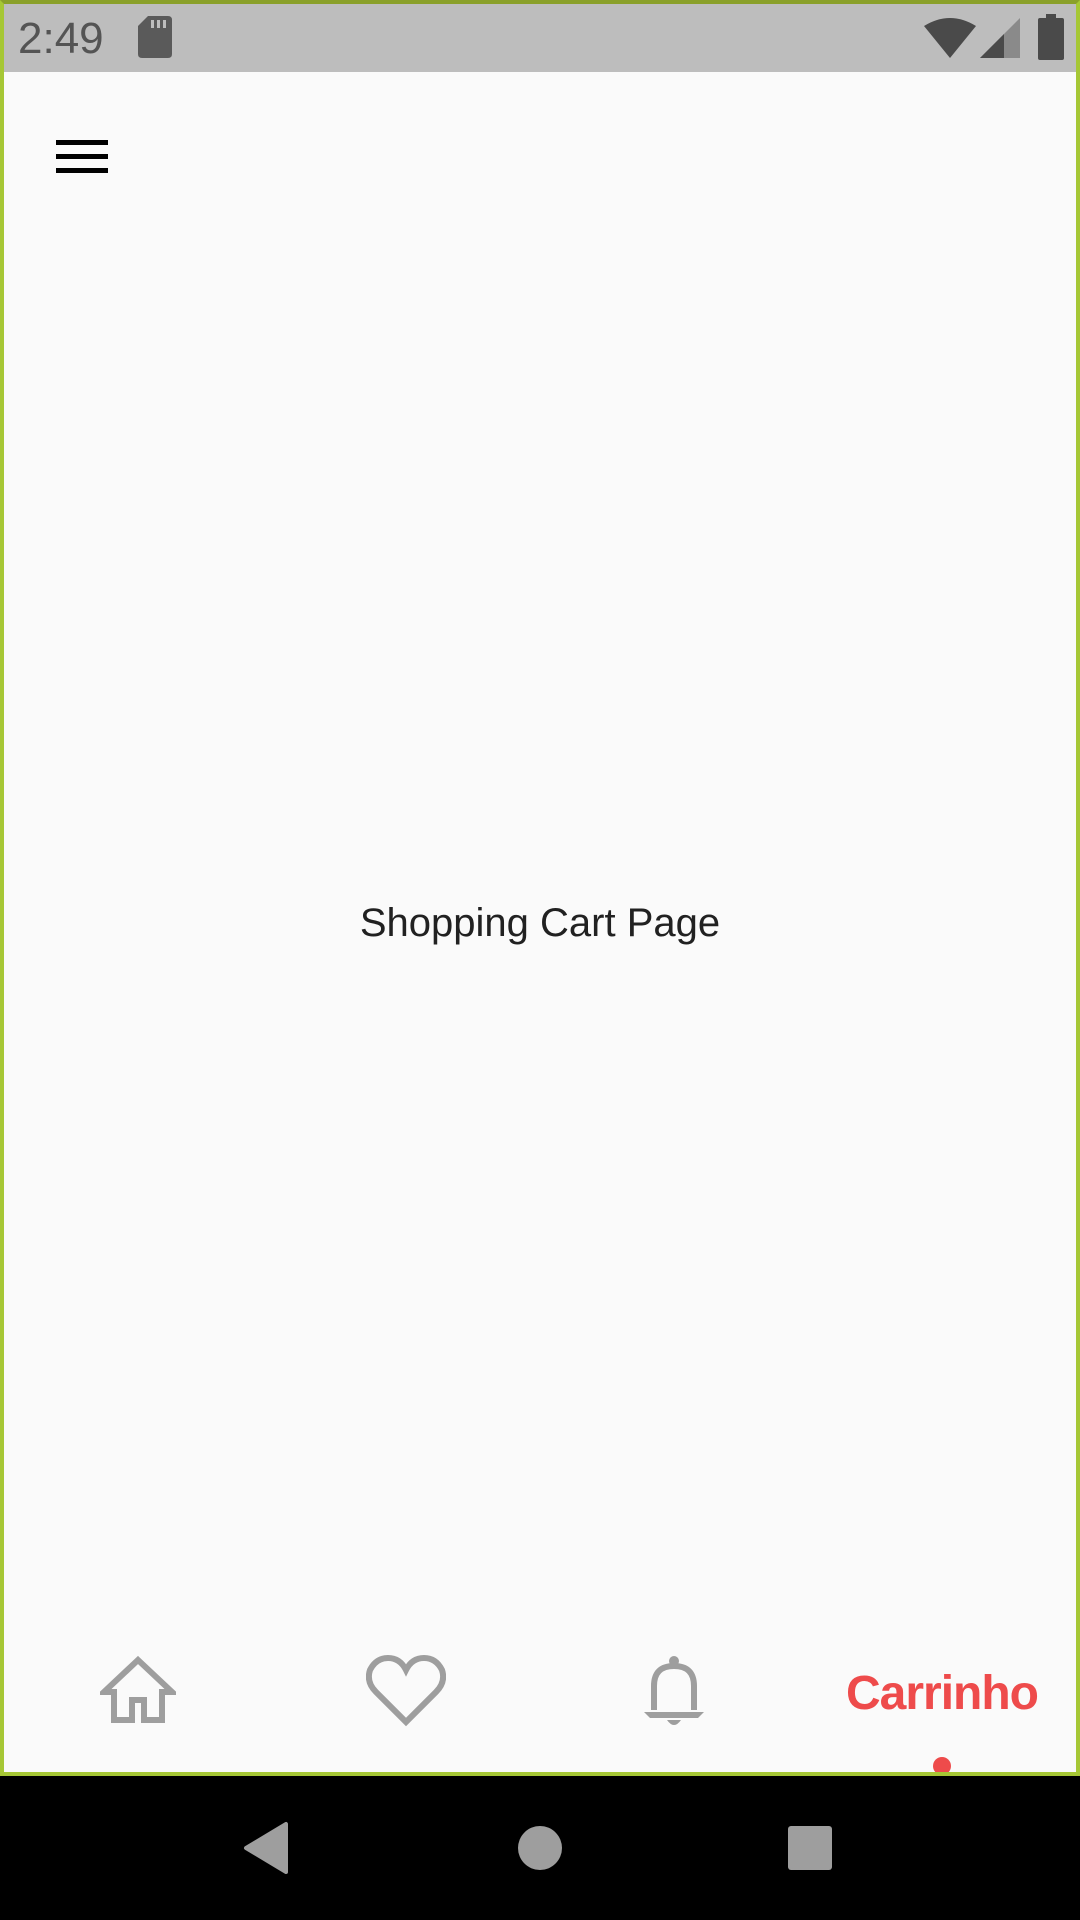 This screenshot has width=1080, height=1920. What do you see at coordinates (61, 38) in the screenshot?
I see `status-time: 2:49` at bounding box center [61, 38].